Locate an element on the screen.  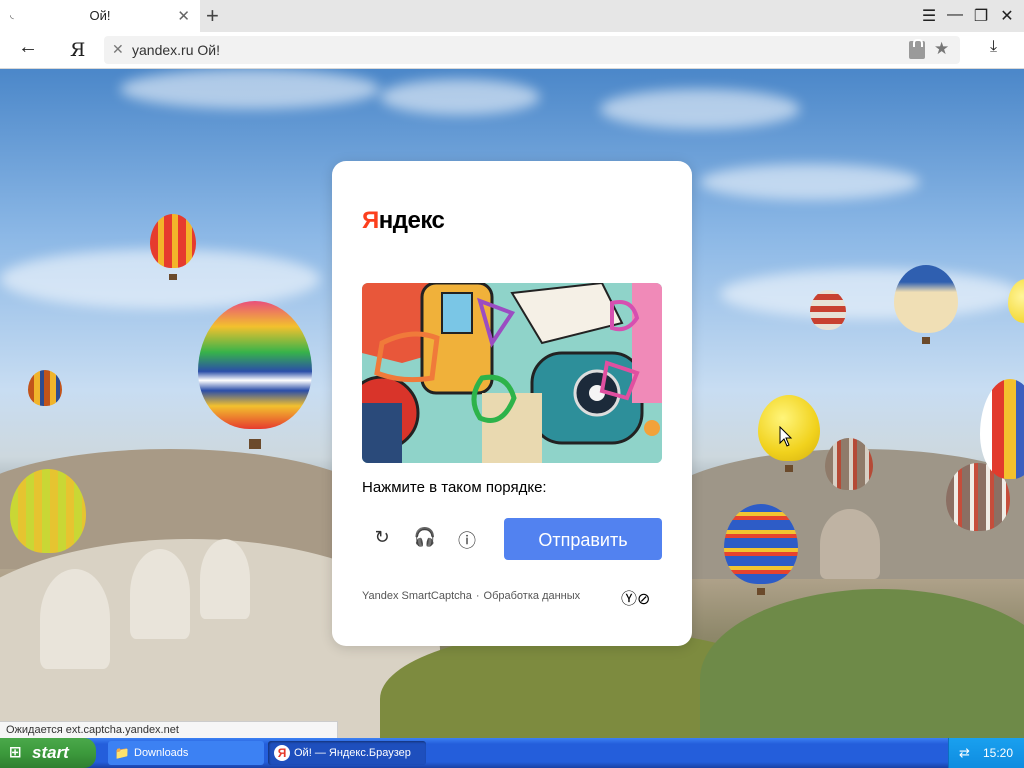
smartcaptcha-brand: Yandex SmartCaptcha is located at coordinates (417, 596).